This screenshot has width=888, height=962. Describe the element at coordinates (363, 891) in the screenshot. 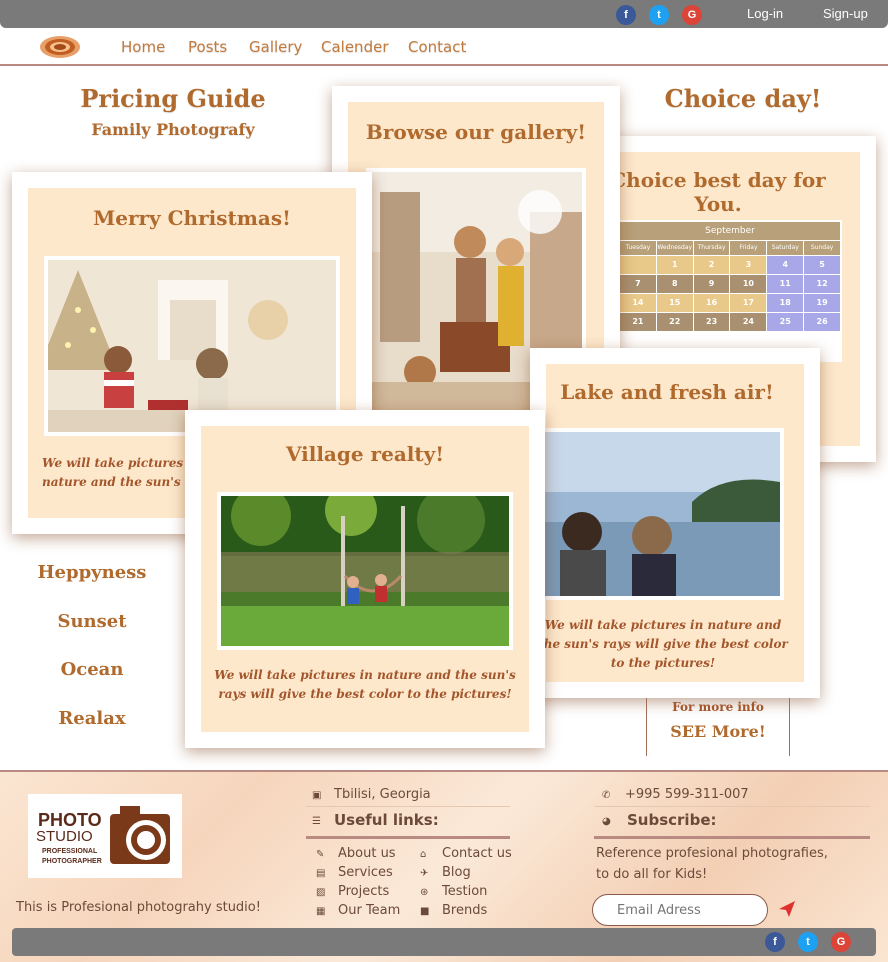

I see `footer-link-projects: Projects` at that location.